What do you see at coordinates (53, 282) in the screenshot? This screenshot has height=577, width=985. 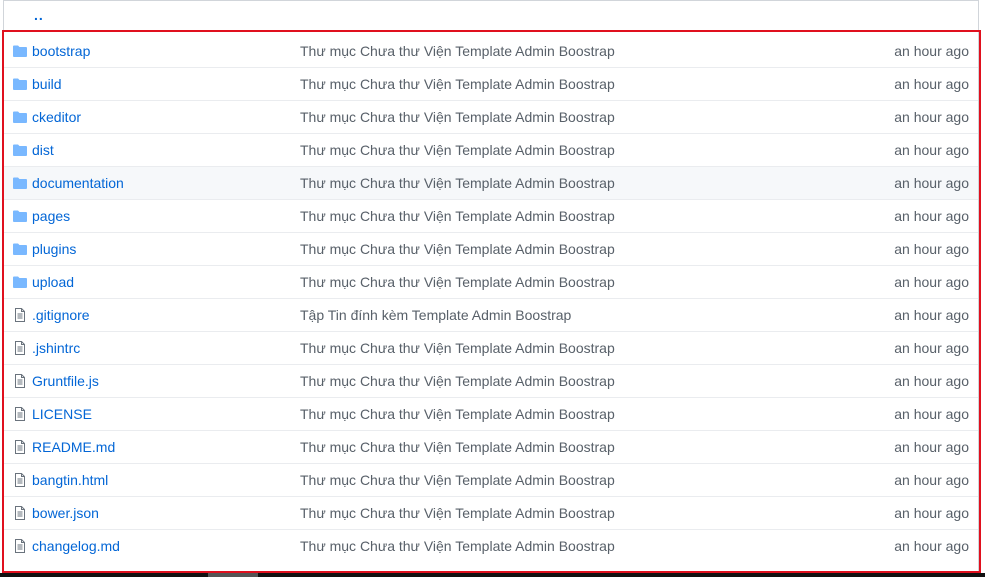 I see `file-name-link: upload` at bounding box center [53, 282].